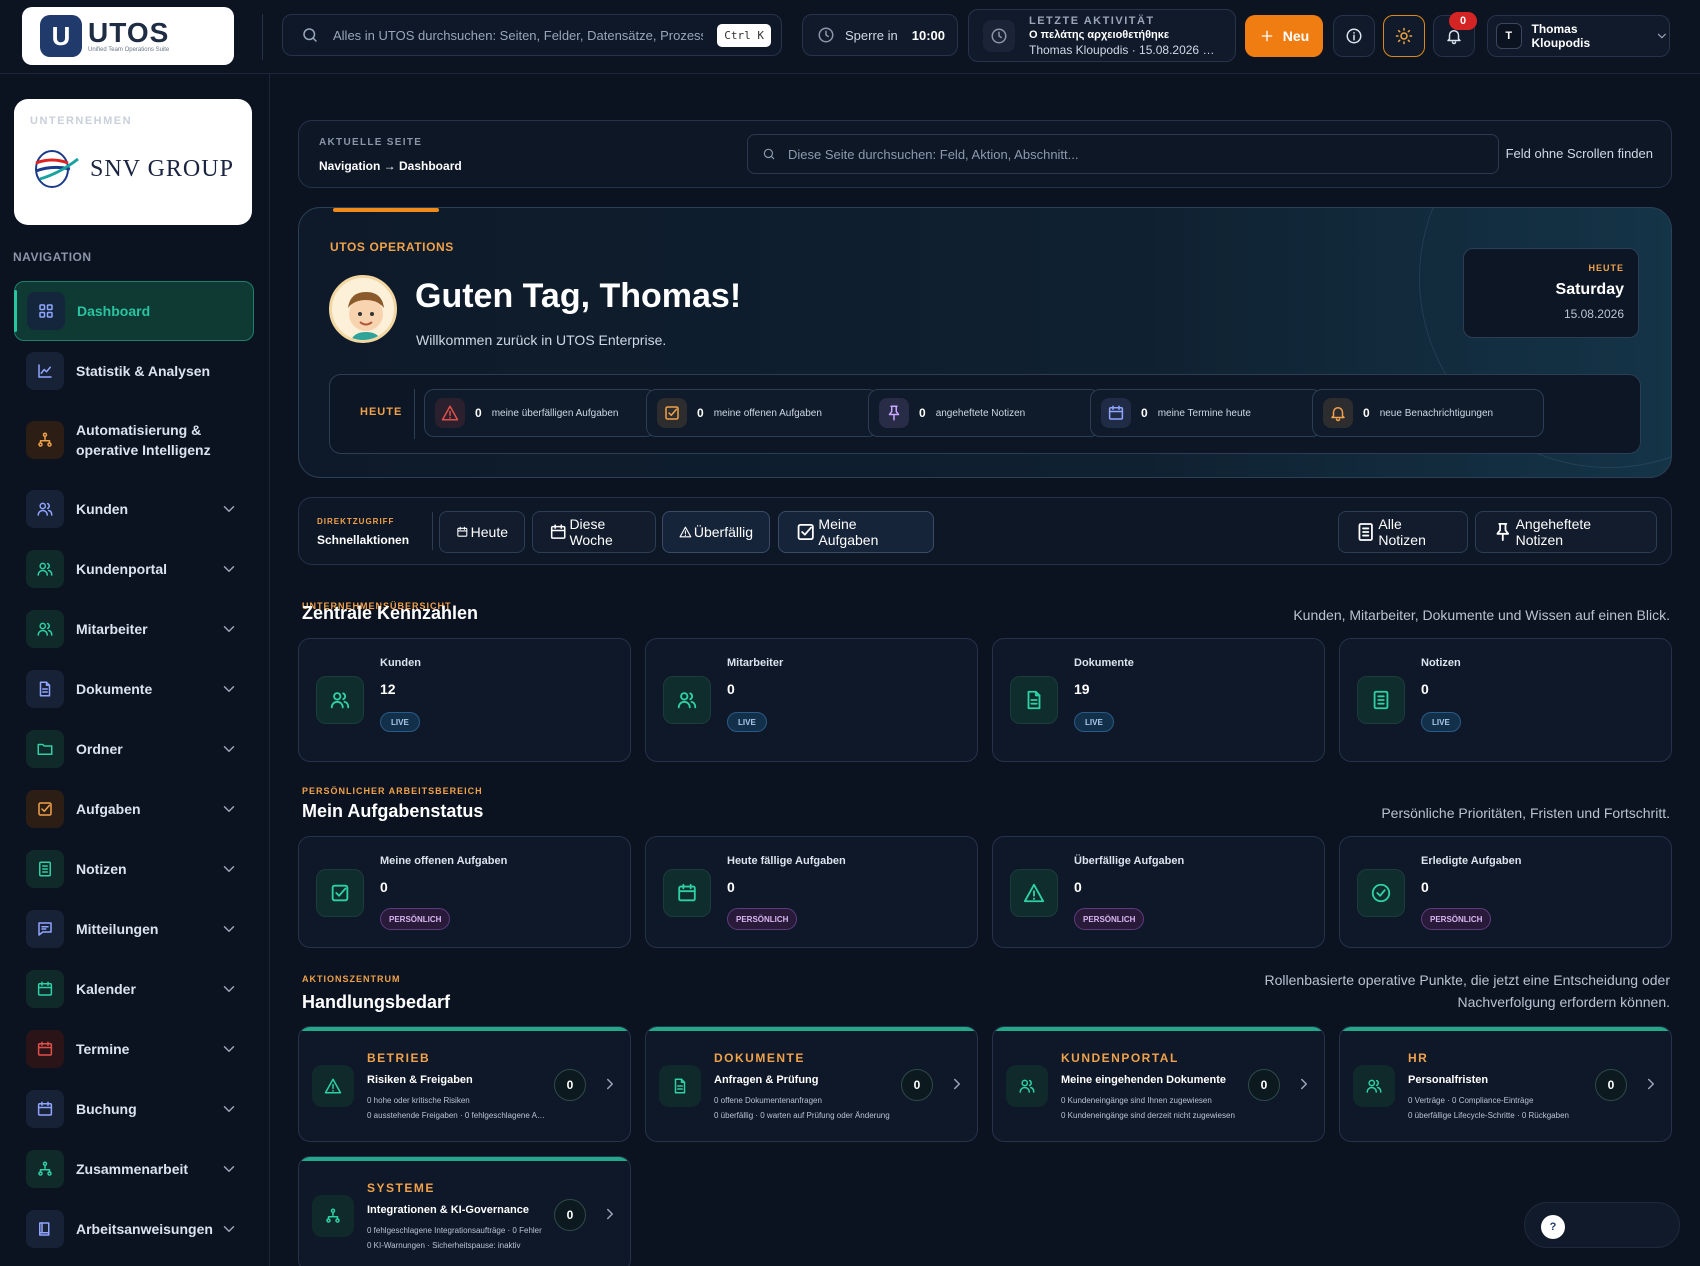  I want to click on quick-button-label: Meine Aufgaben, so click(848, 532).